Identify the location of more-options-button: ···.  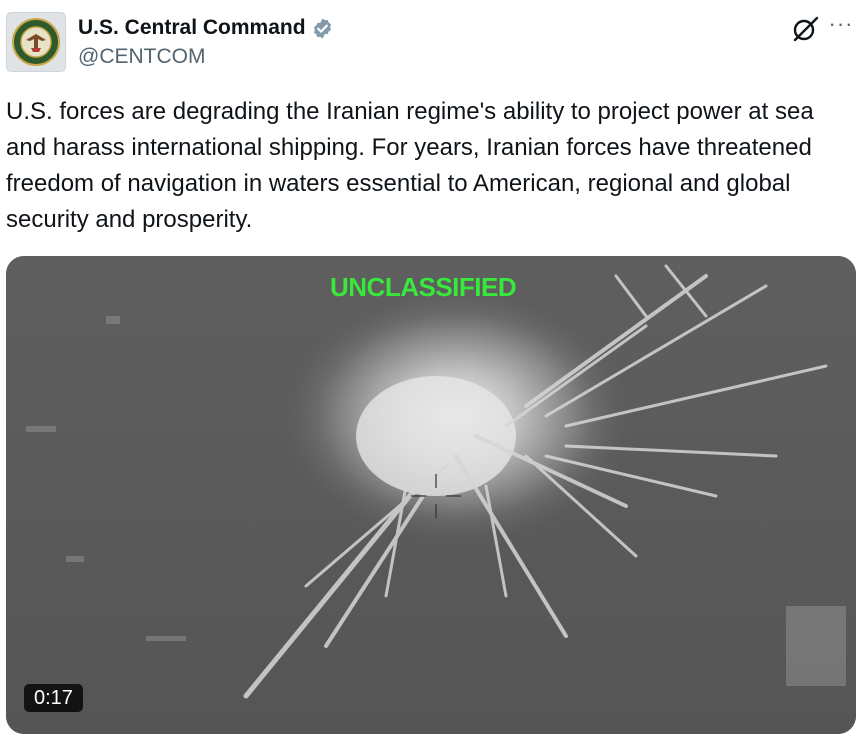
(841, 27).